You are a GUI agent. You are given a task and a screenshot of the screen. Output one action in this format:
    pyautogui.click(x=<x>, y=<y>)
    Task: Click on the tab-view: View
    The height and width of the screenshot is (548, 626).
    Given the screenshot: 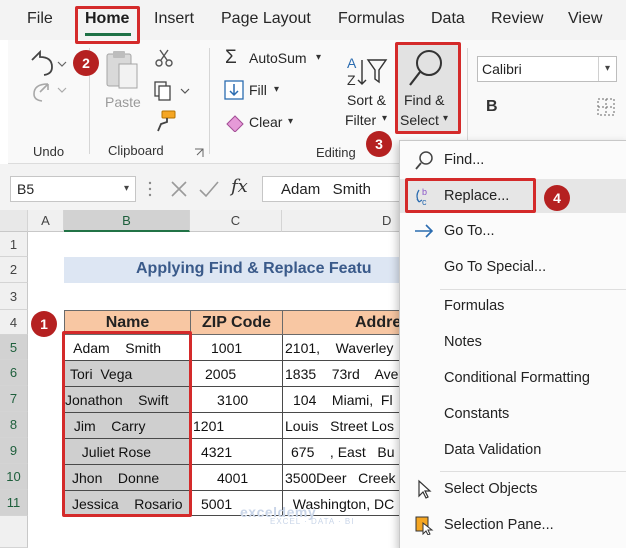 What is the action you would take?
    pyautogui.click(x=585, y=19)
    